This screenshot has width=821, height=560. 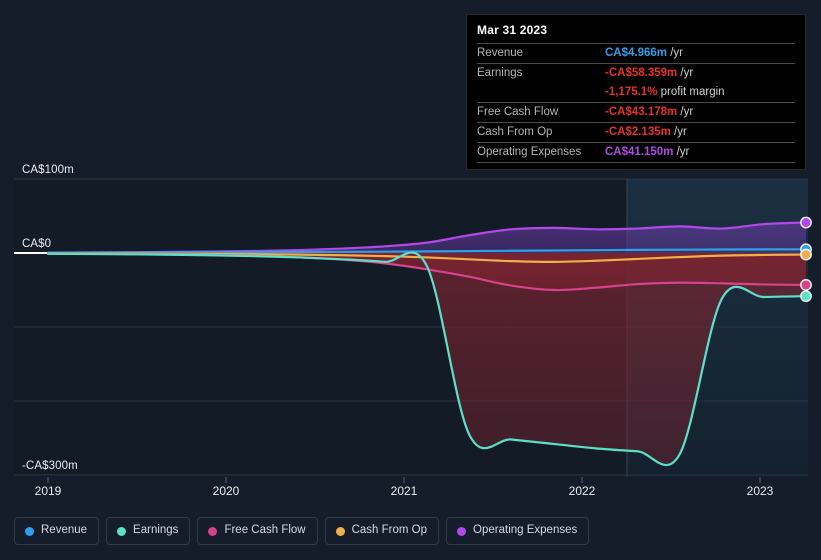 I want to click on tooltip-row-value: -1,175.1% profit margin, so click(x=700, y=93).